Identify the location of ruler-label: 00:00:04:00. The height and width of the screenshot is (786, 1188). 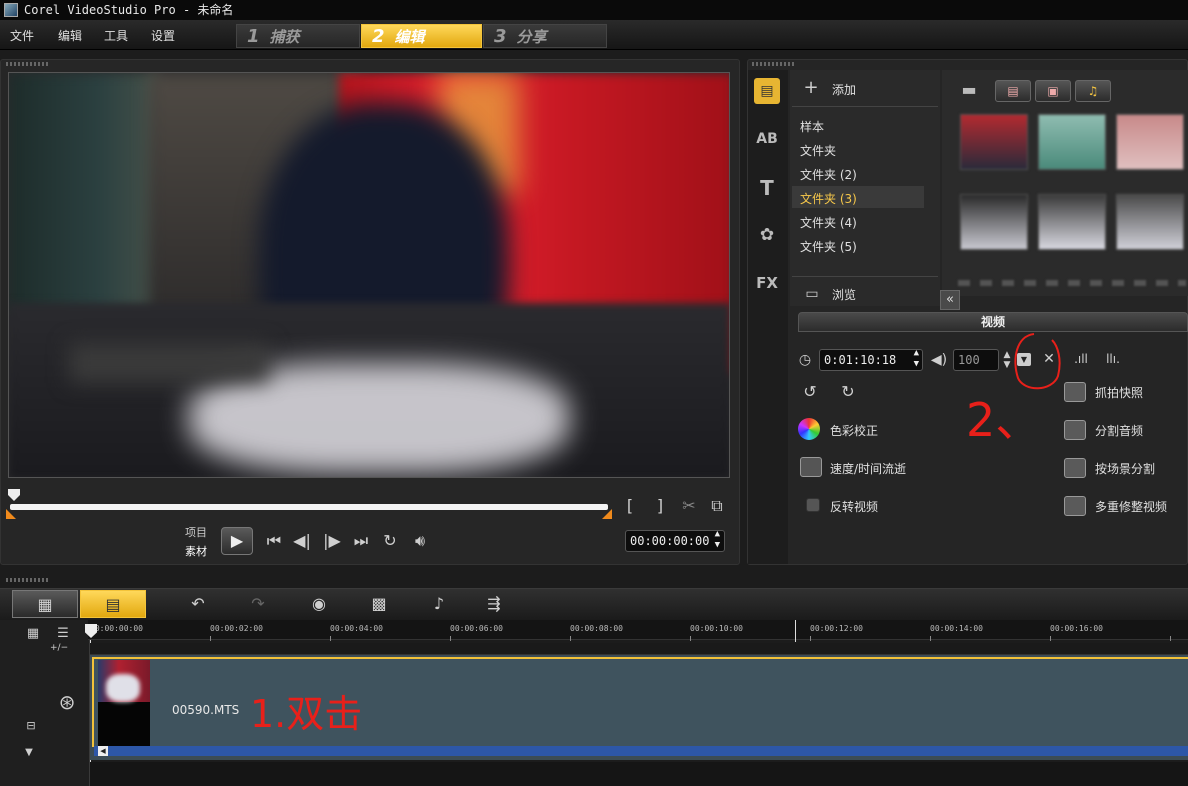
(356, 628).